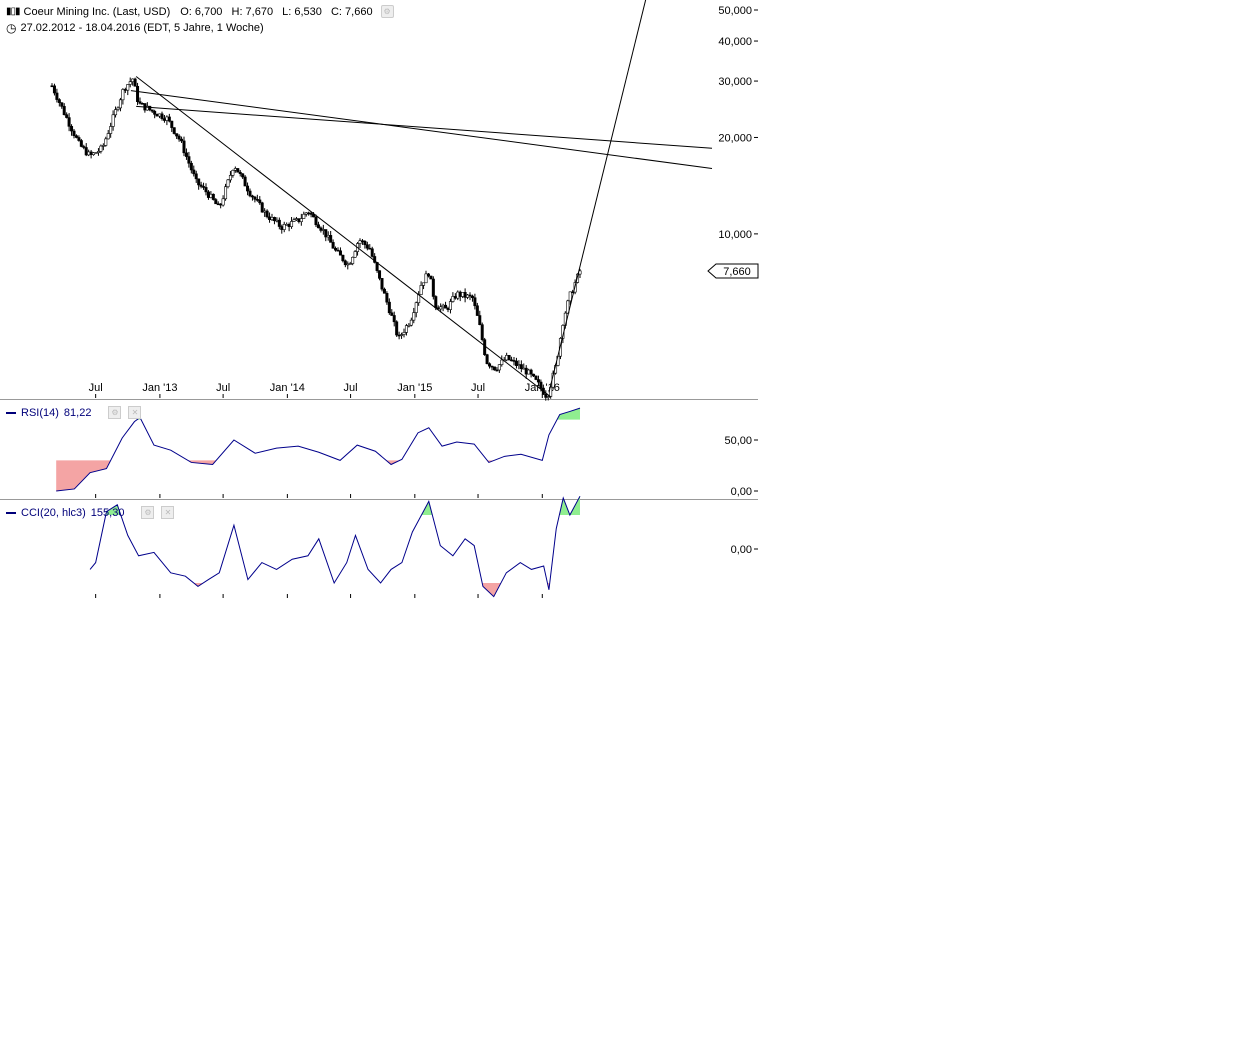 The height and width of the screenshot is (1062, 1234). I want to click on low-value: L: 6,530, so click(302, 11).